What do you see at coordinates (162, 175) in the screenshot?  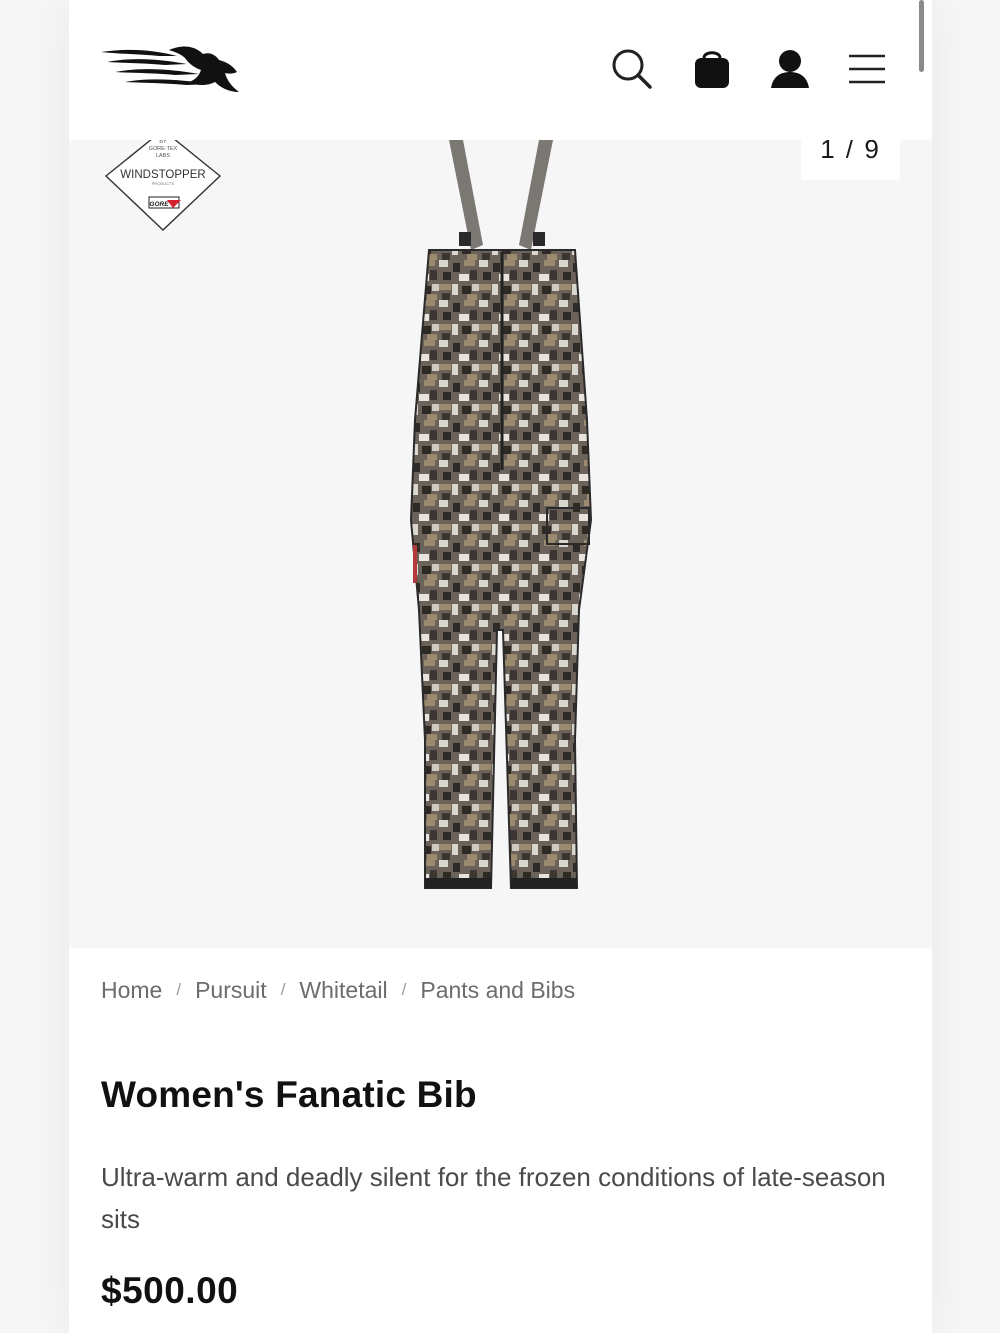 I see `badge-brand: WINDSTOPPER` at bounding box center [162, 175].